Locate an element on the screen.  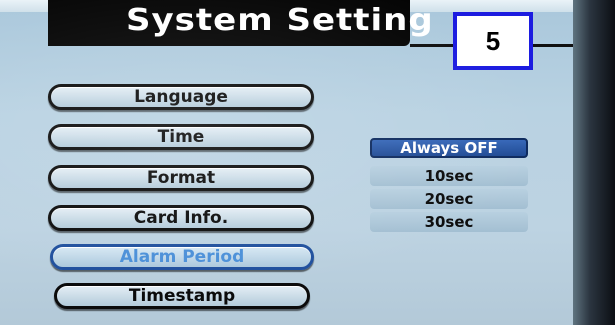
menu-item-language: Language is located at coordinates (181, 97).